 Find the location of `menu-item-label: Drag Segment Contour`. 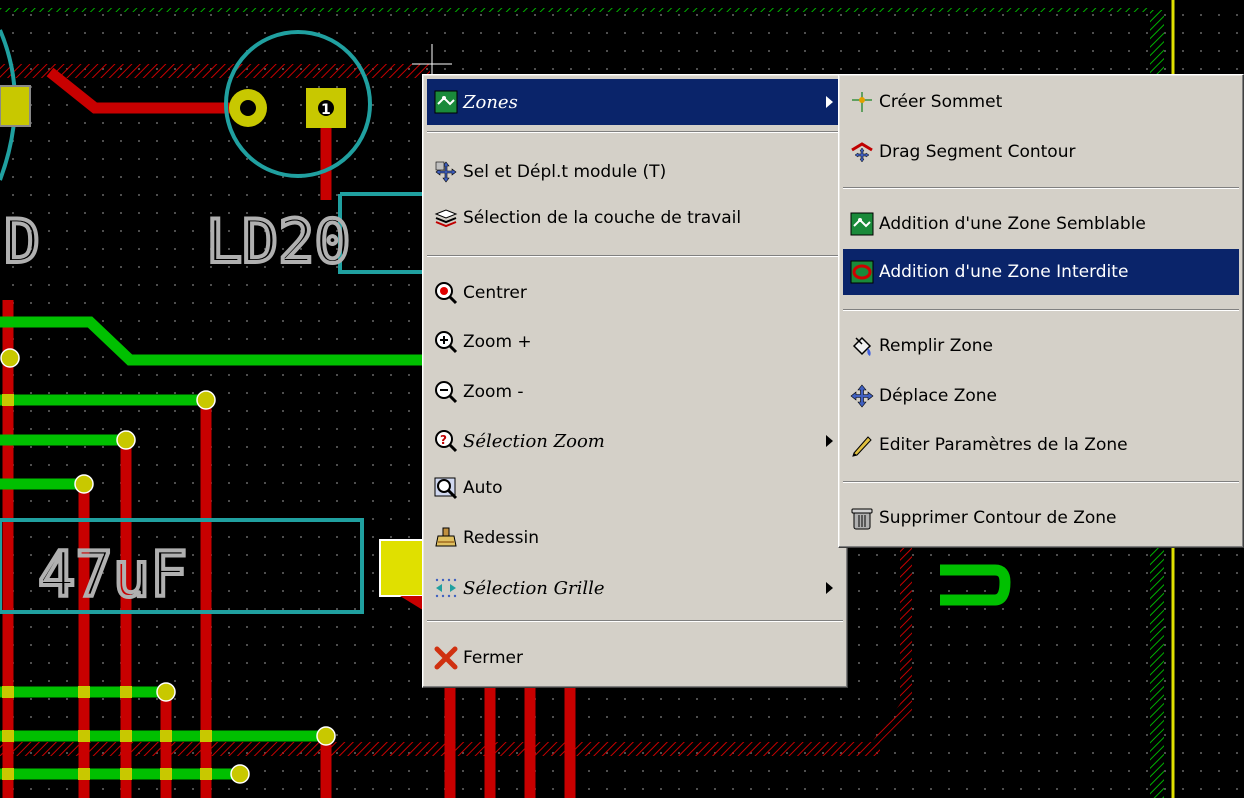

menu-item-label: Drag Segment Contour is located at coordinates (977, 152).